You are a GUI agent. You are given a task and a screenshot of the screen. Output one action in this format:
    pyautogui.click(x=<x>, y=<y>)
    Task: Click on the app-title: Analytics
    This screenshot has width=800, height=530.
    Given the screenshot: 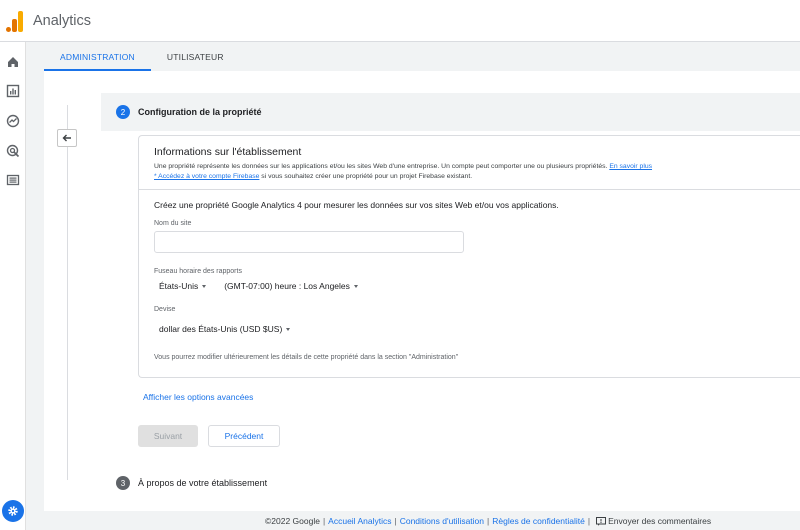 What is the action you would take?
    pyautogui.click(x=62, y=20)
    